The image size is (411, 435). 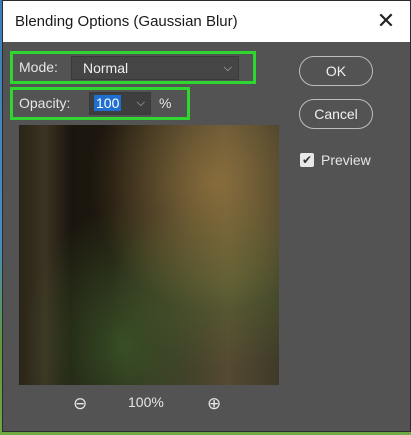 I want to click on preview-label: Preview, so click(x=346, y=160).